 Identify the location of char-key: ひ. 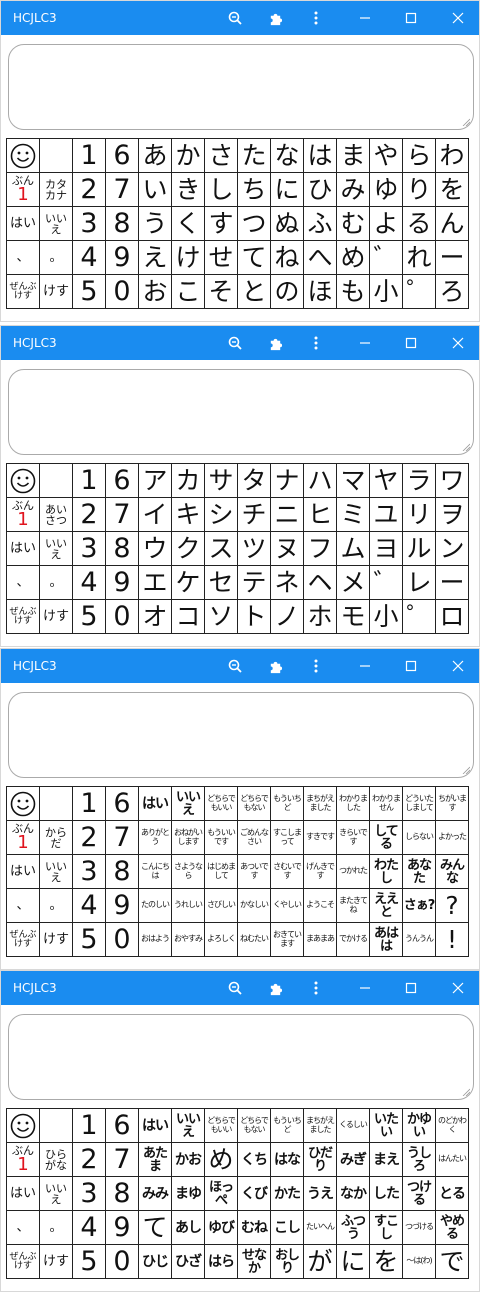
(320, 189).